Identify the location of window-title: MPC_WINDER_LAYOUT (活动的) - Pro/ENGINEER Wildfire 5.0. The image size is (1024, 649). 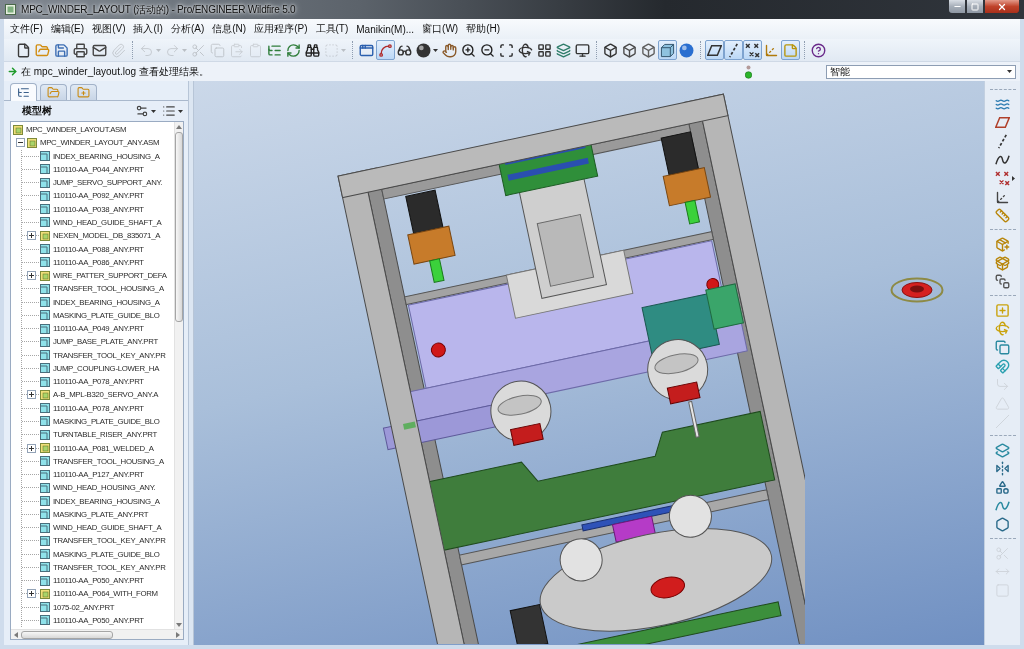
(158, 9).